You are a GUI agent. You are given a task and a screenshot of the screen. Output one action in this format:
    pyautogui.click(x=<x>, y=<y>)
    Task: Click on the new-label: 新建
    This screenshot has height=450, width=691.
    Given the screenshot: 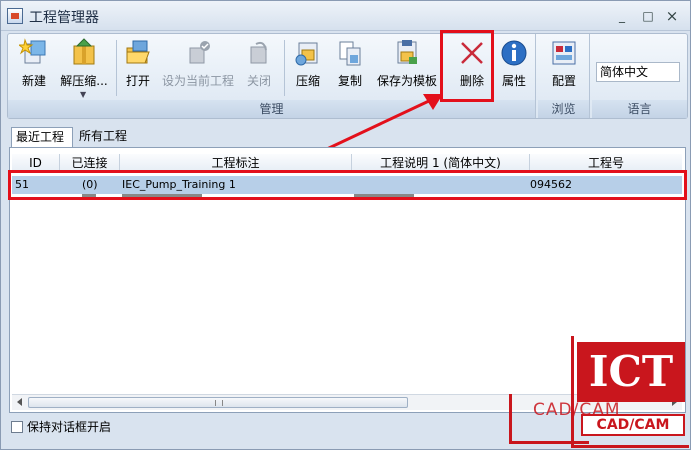 What is the action you would take?
    pyautogui.click(x=33, y=81)
    